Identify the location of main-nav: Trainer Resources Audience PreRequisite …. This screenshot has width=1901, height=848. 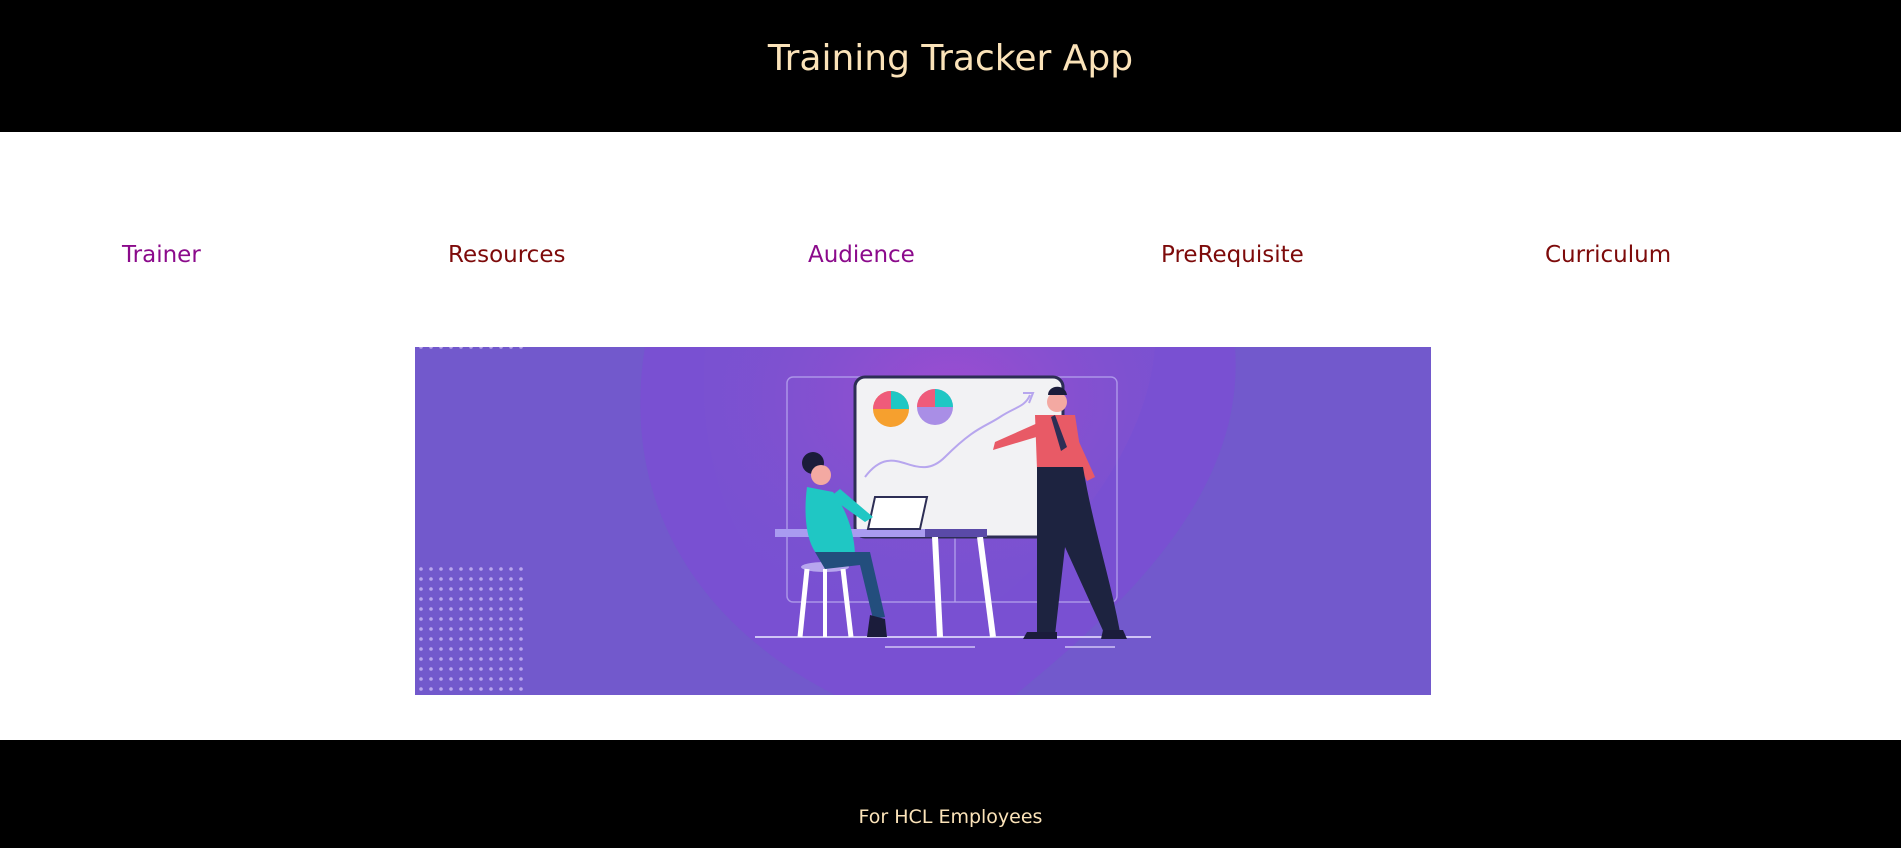
(950, 258).